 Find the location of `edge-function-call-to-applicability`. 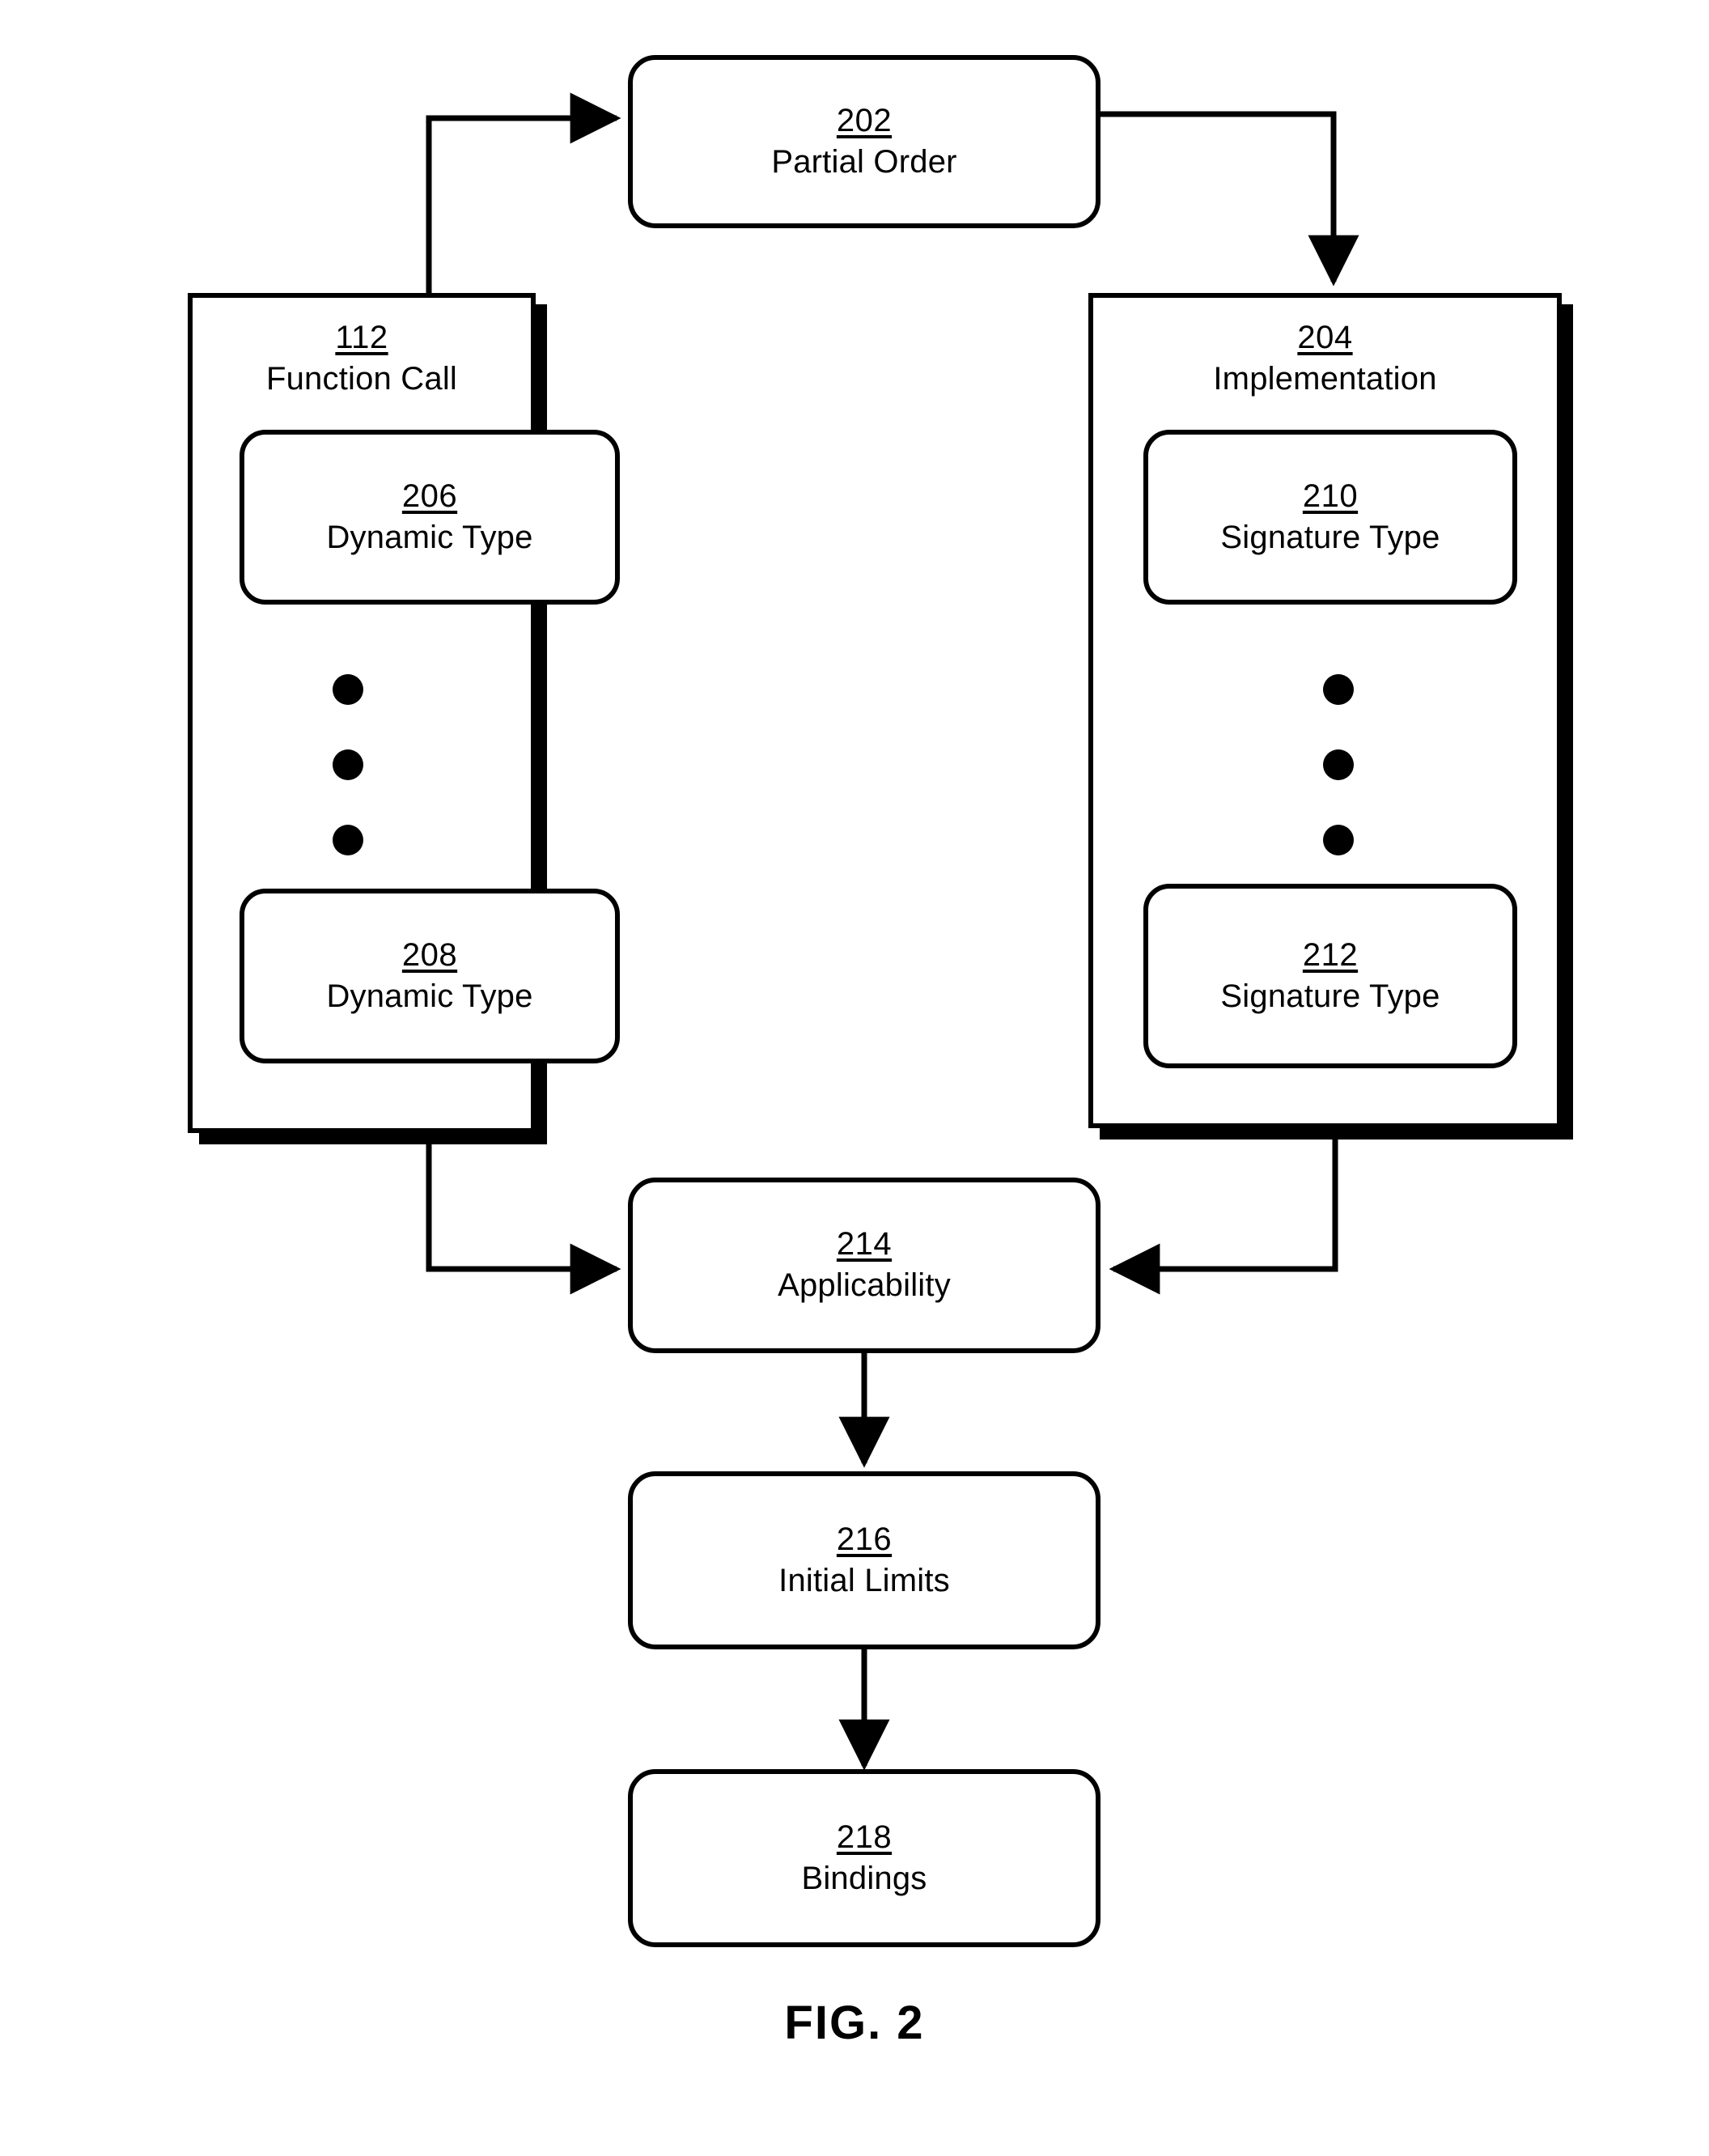

edge-function-call-to-applicability is located at coordinates (523, 1214).